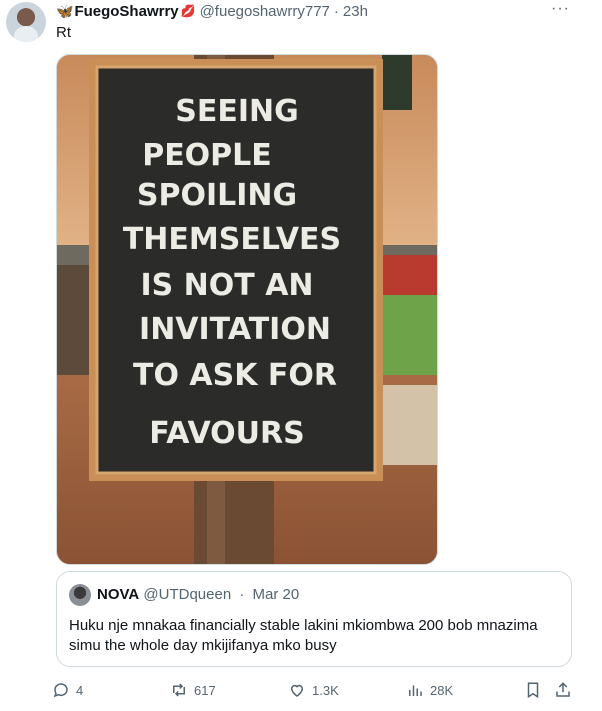  I want to click on display-name: FuegoShawrry, so click(126, 11).